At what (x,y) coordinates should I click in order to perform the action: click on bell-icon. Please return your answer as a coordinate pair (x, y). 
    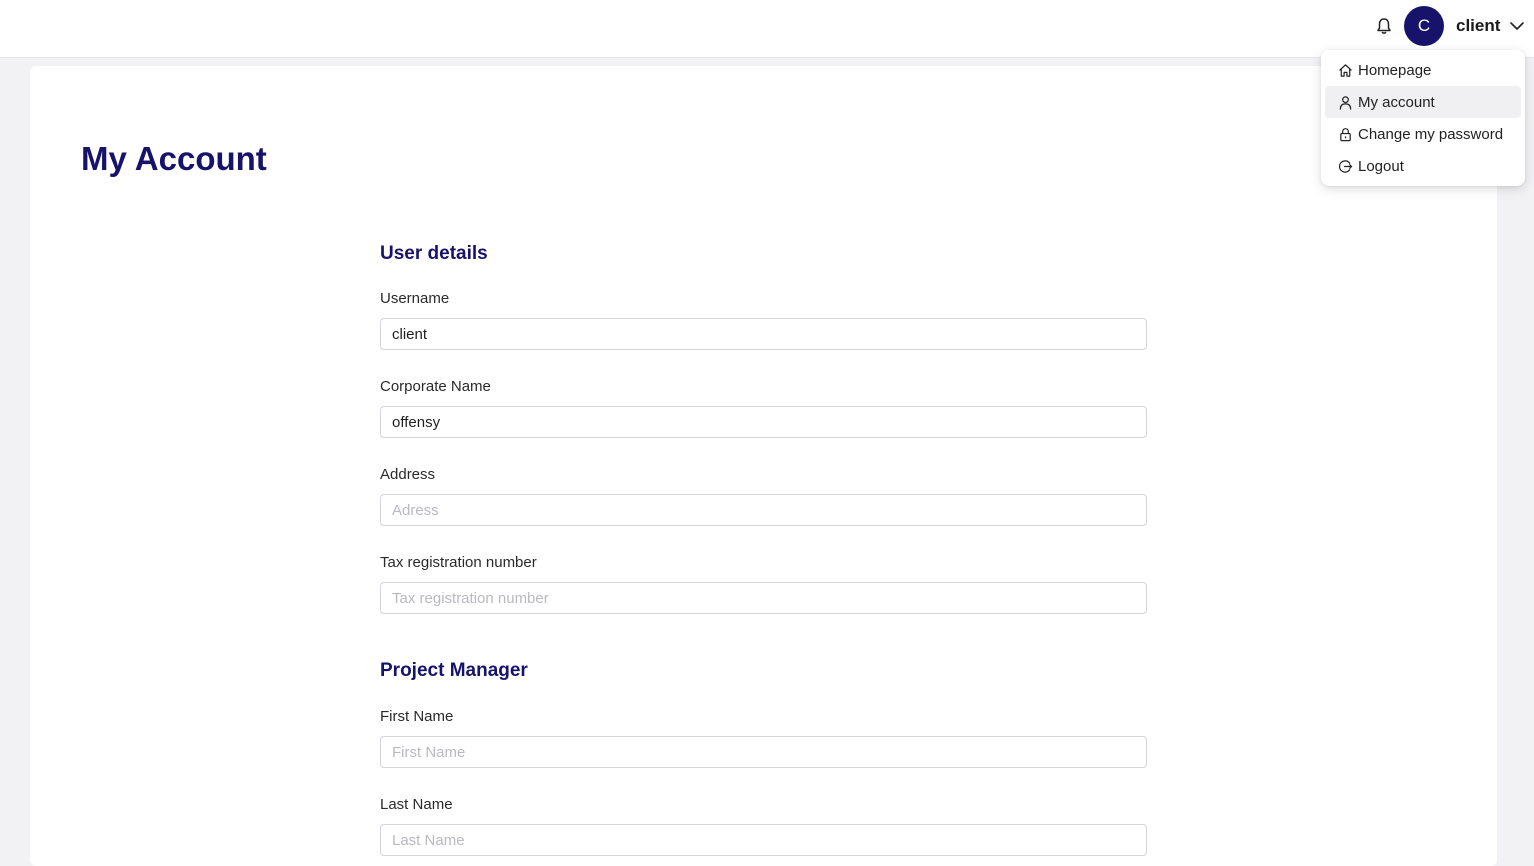
    Looking at the image, I should click on (1384, 26).